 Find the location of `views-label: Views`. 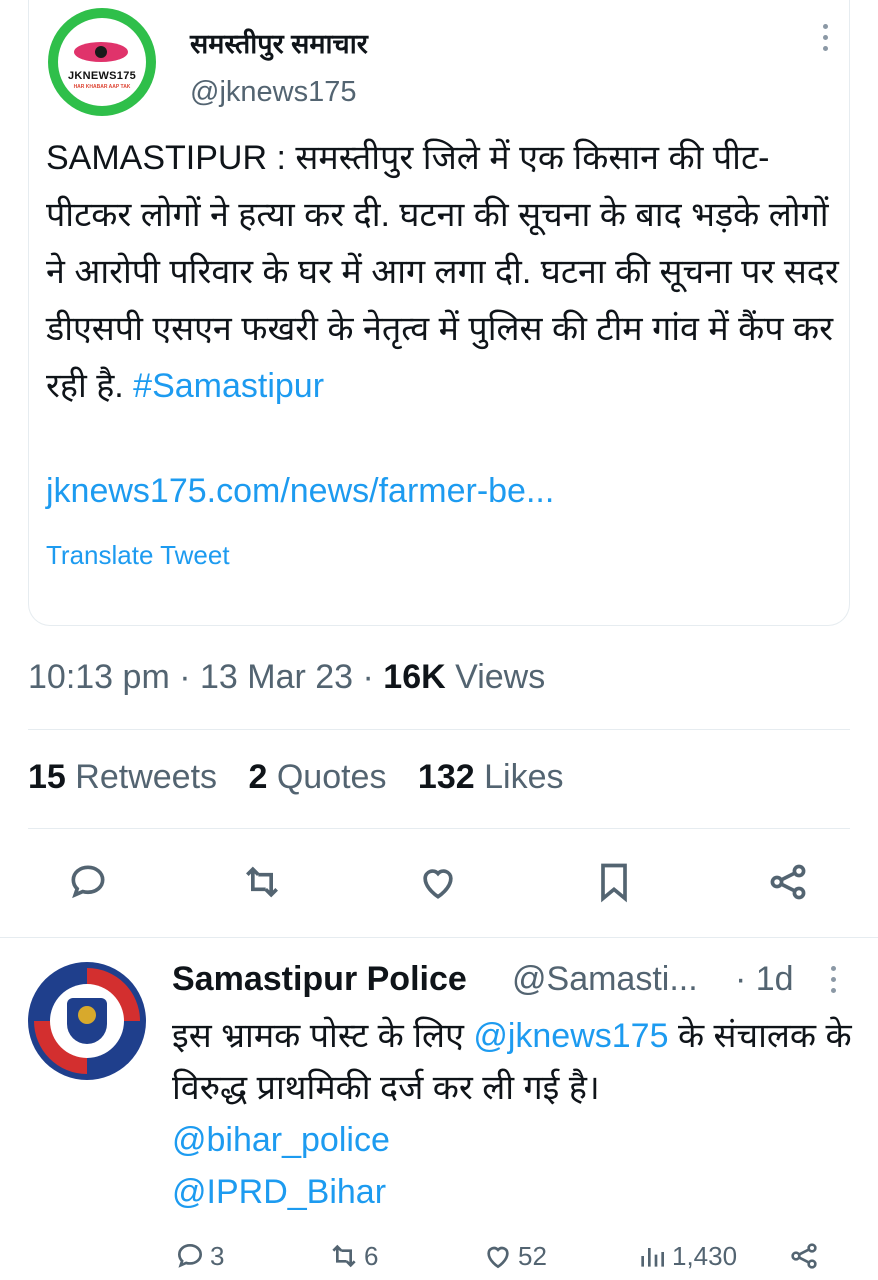

views-label: Views is located at coordinates (500, 677).